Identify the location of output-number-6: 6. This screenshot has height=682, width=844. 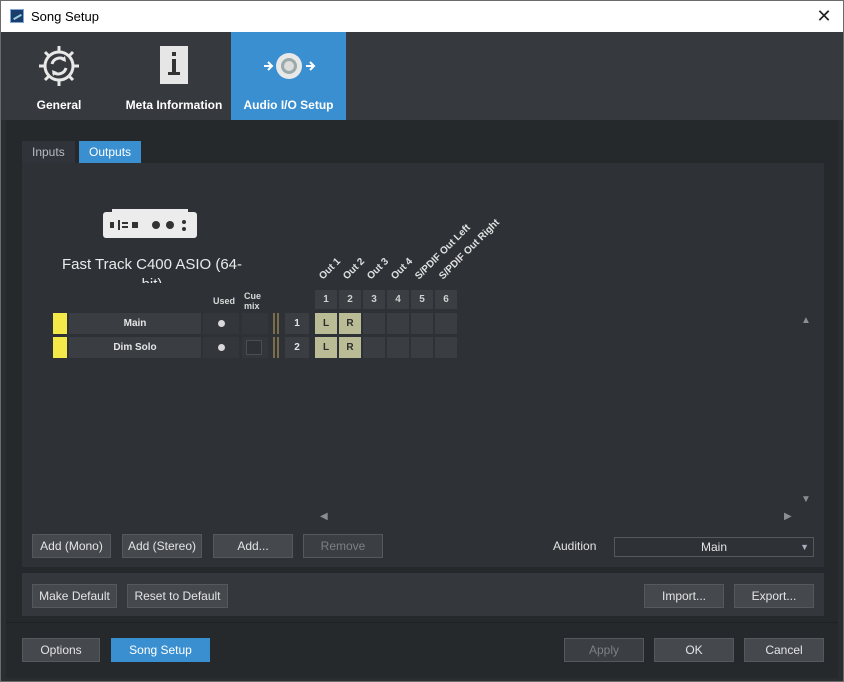
(446, 299).